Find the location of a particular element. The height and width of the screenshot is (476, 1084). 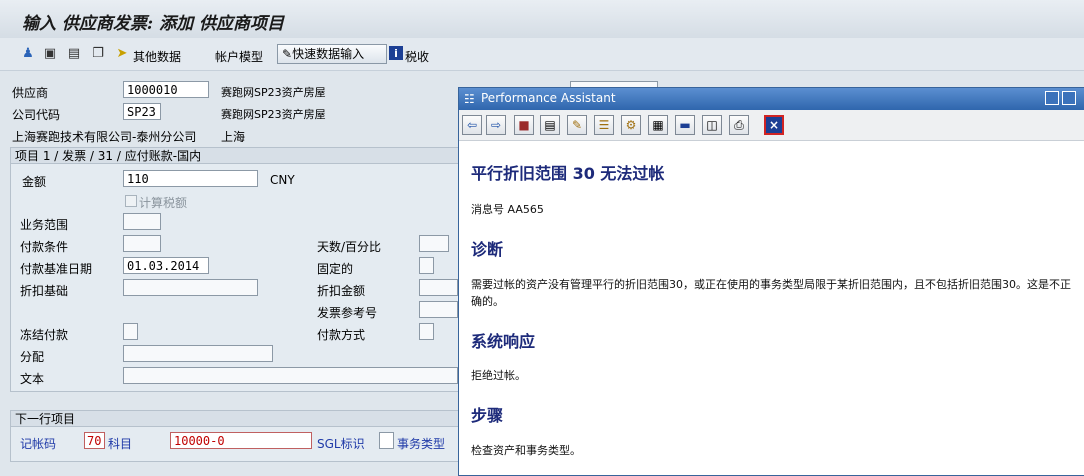

payment-terms-field is located at coordinates (142, 243).